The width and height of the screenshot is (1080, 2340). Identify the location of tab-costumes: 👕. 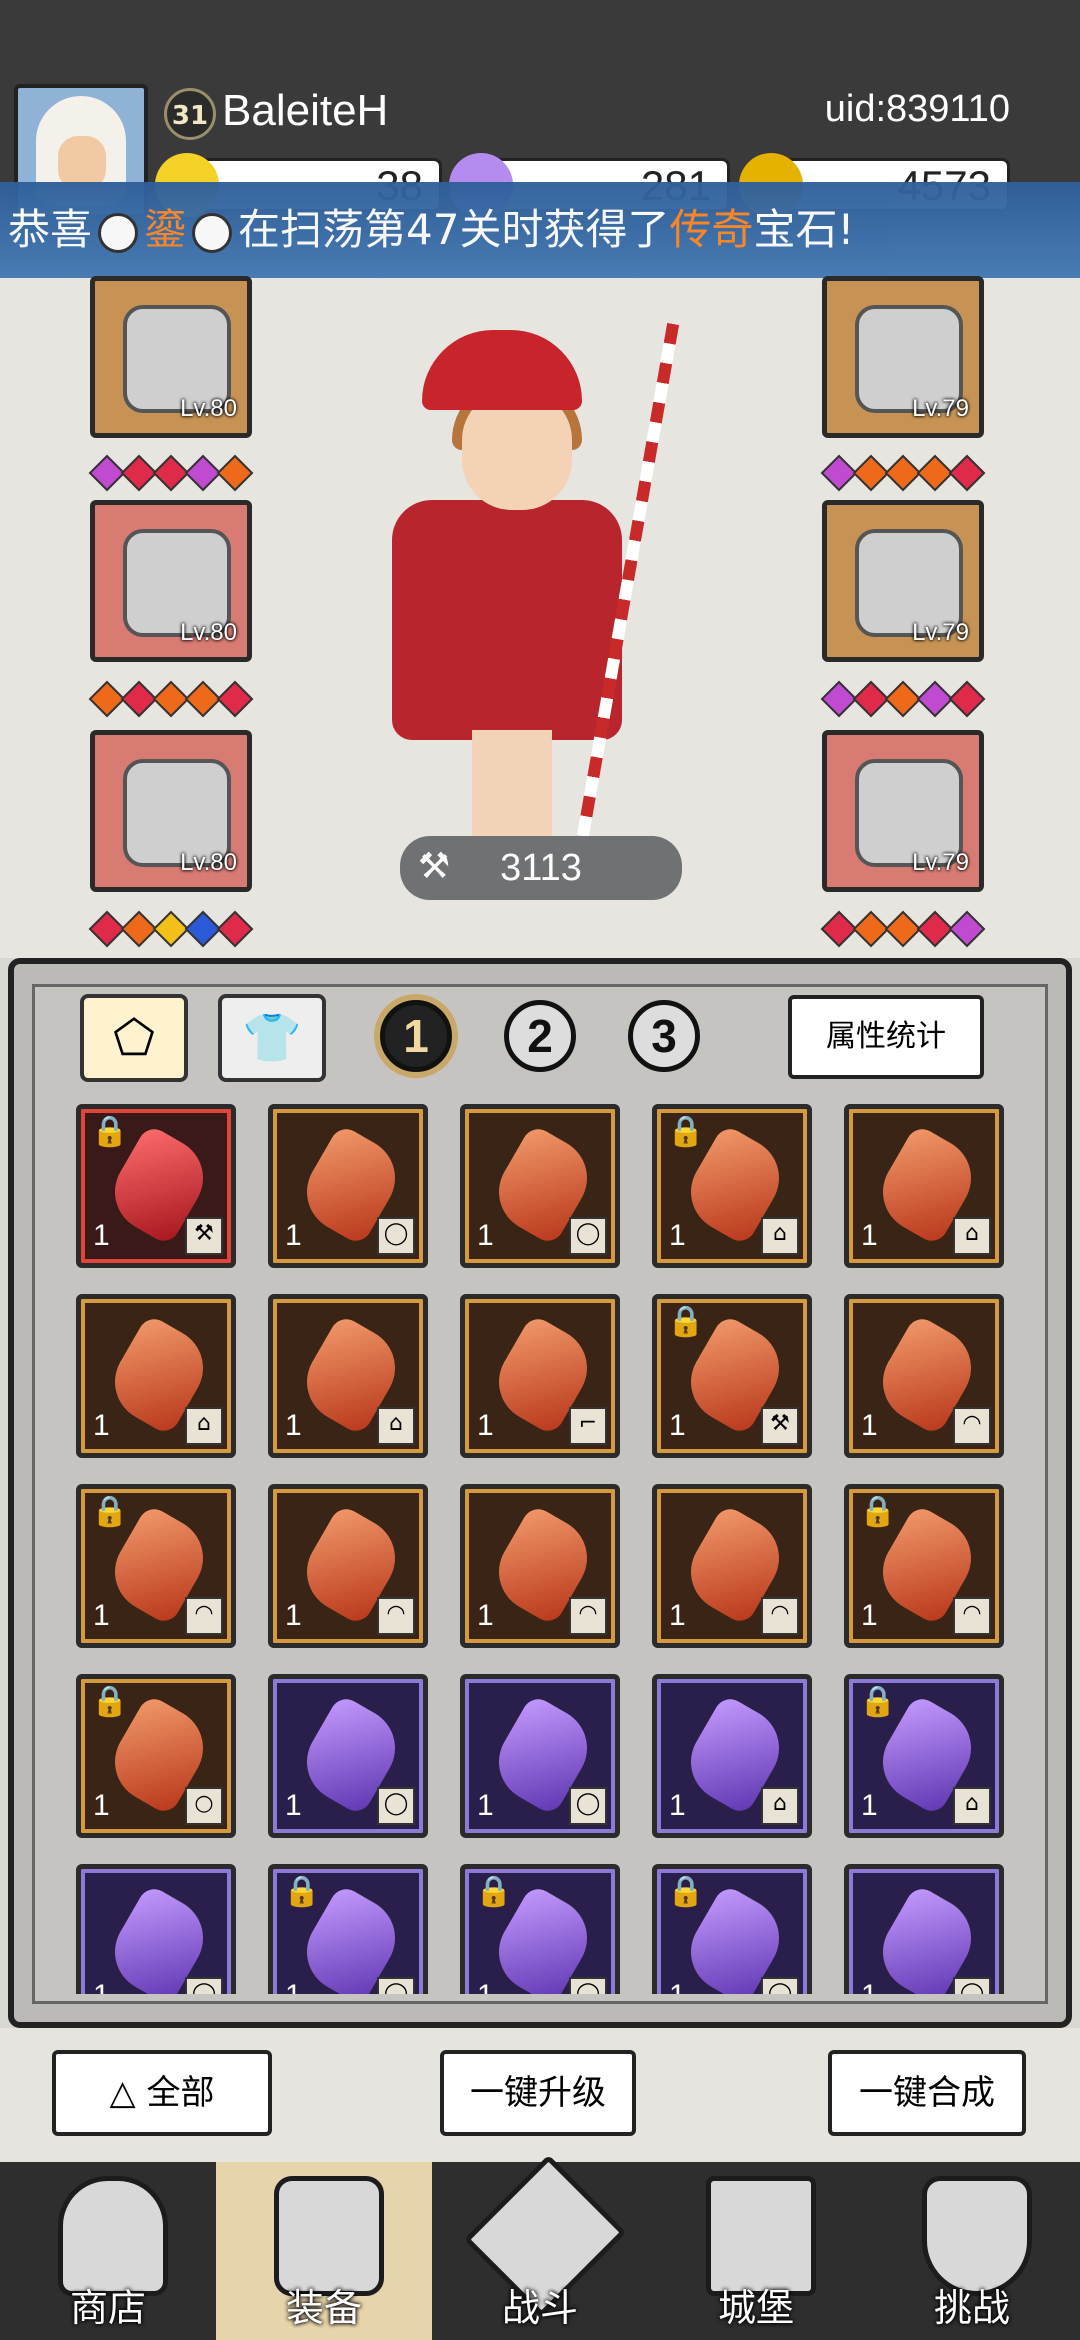
(272, 1038).